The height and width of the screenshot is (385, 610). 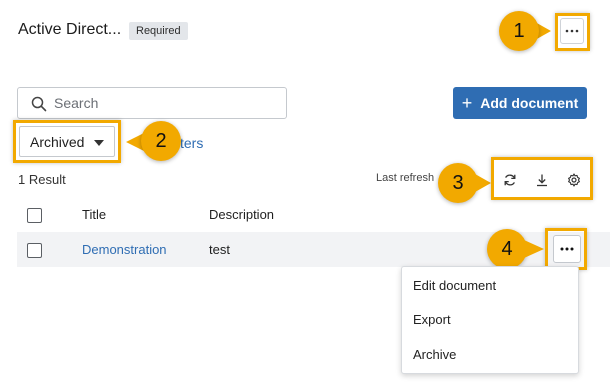 I want to click on row-actions-button, so click(x=567, y=249).